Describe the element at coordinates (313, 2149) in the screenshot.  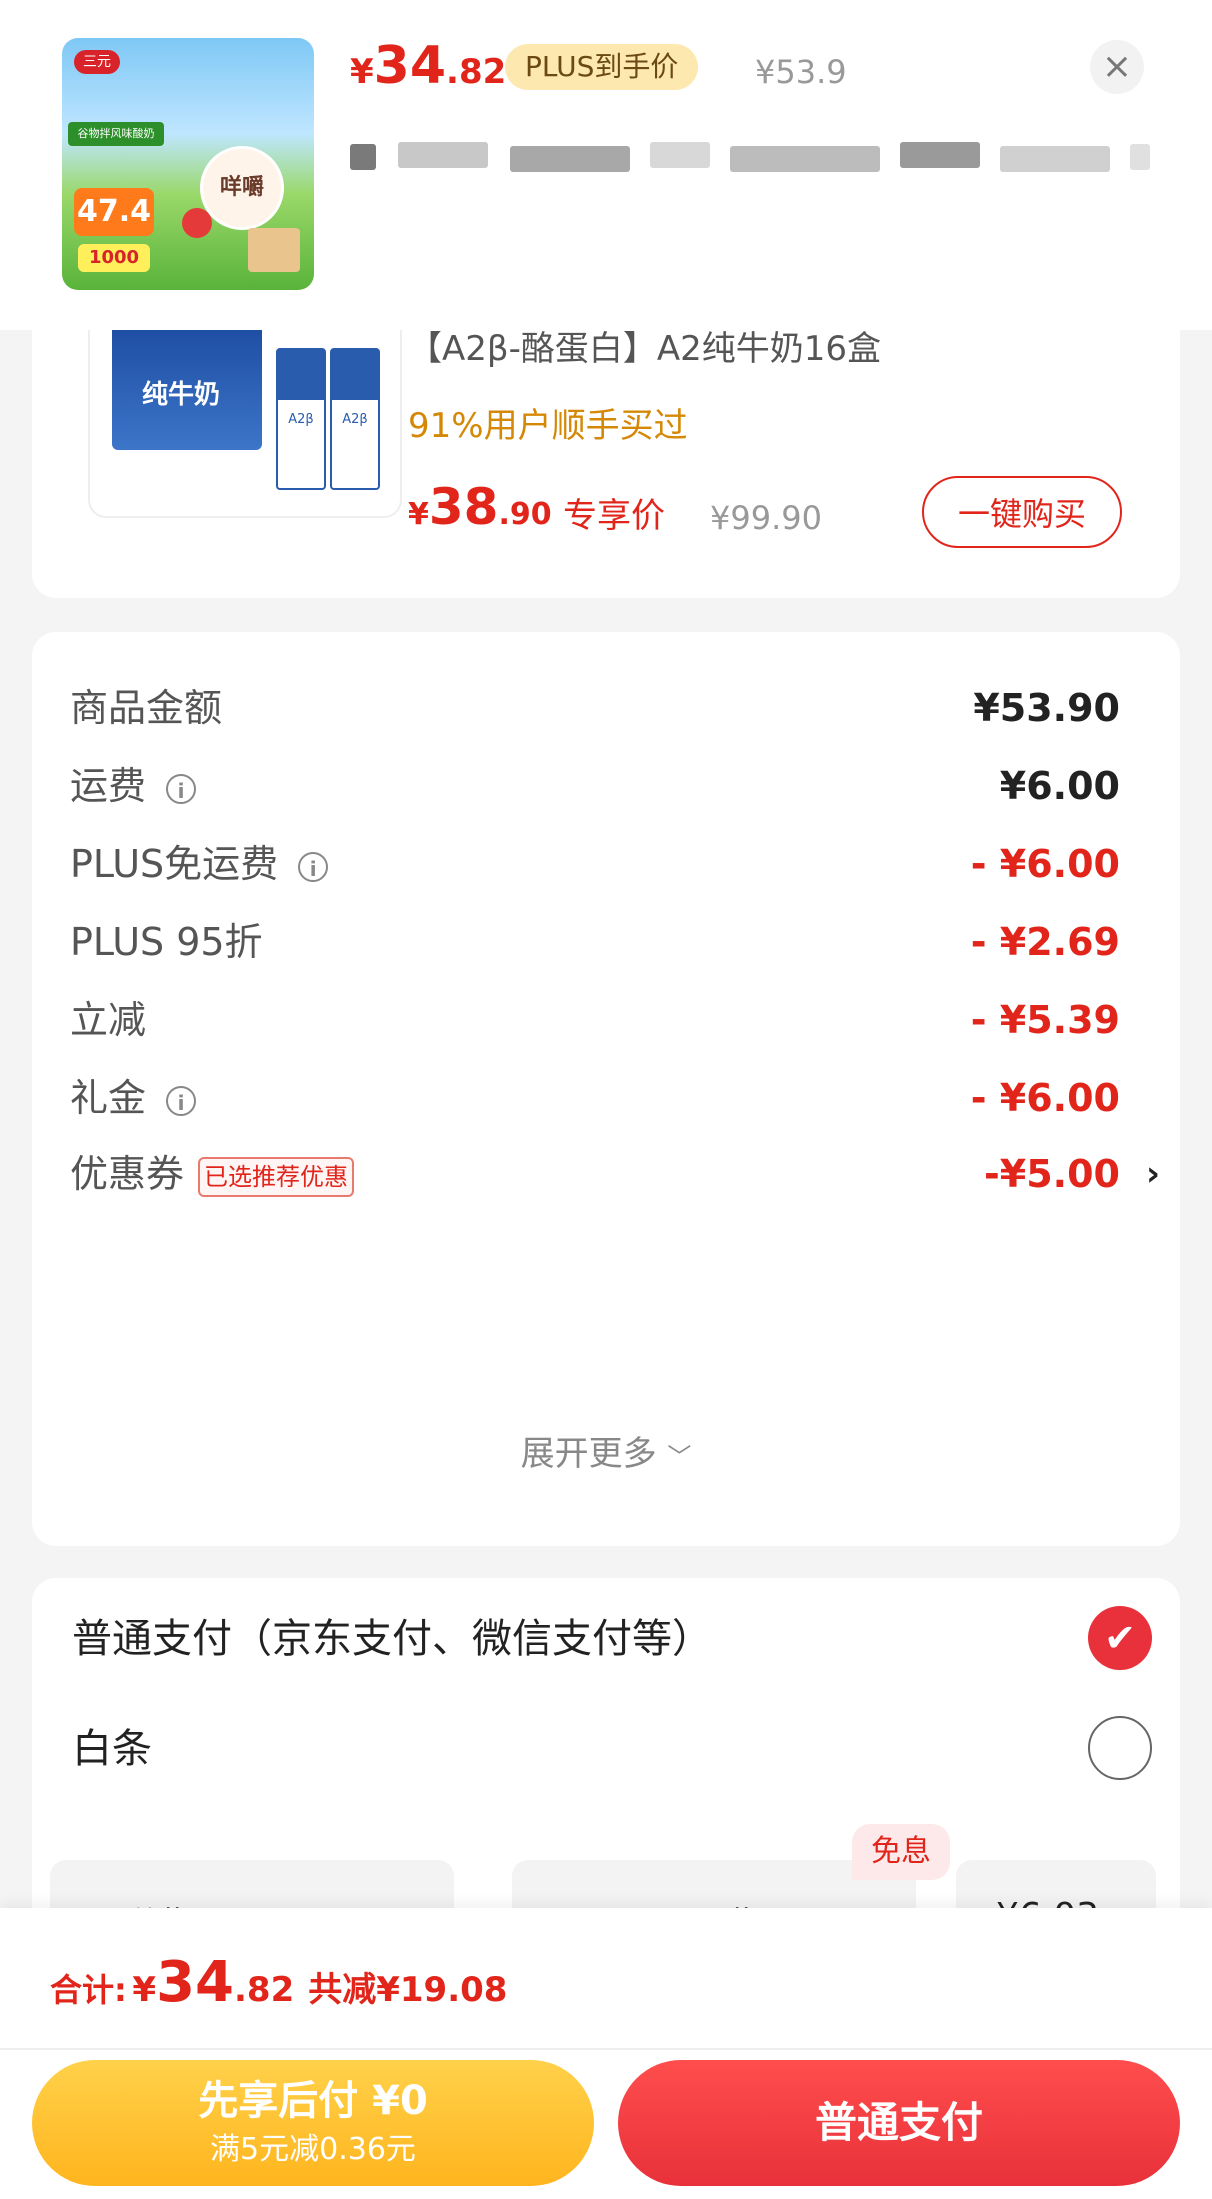
I see `pay-later-subtitle: 满5元减0.36元` at that location.